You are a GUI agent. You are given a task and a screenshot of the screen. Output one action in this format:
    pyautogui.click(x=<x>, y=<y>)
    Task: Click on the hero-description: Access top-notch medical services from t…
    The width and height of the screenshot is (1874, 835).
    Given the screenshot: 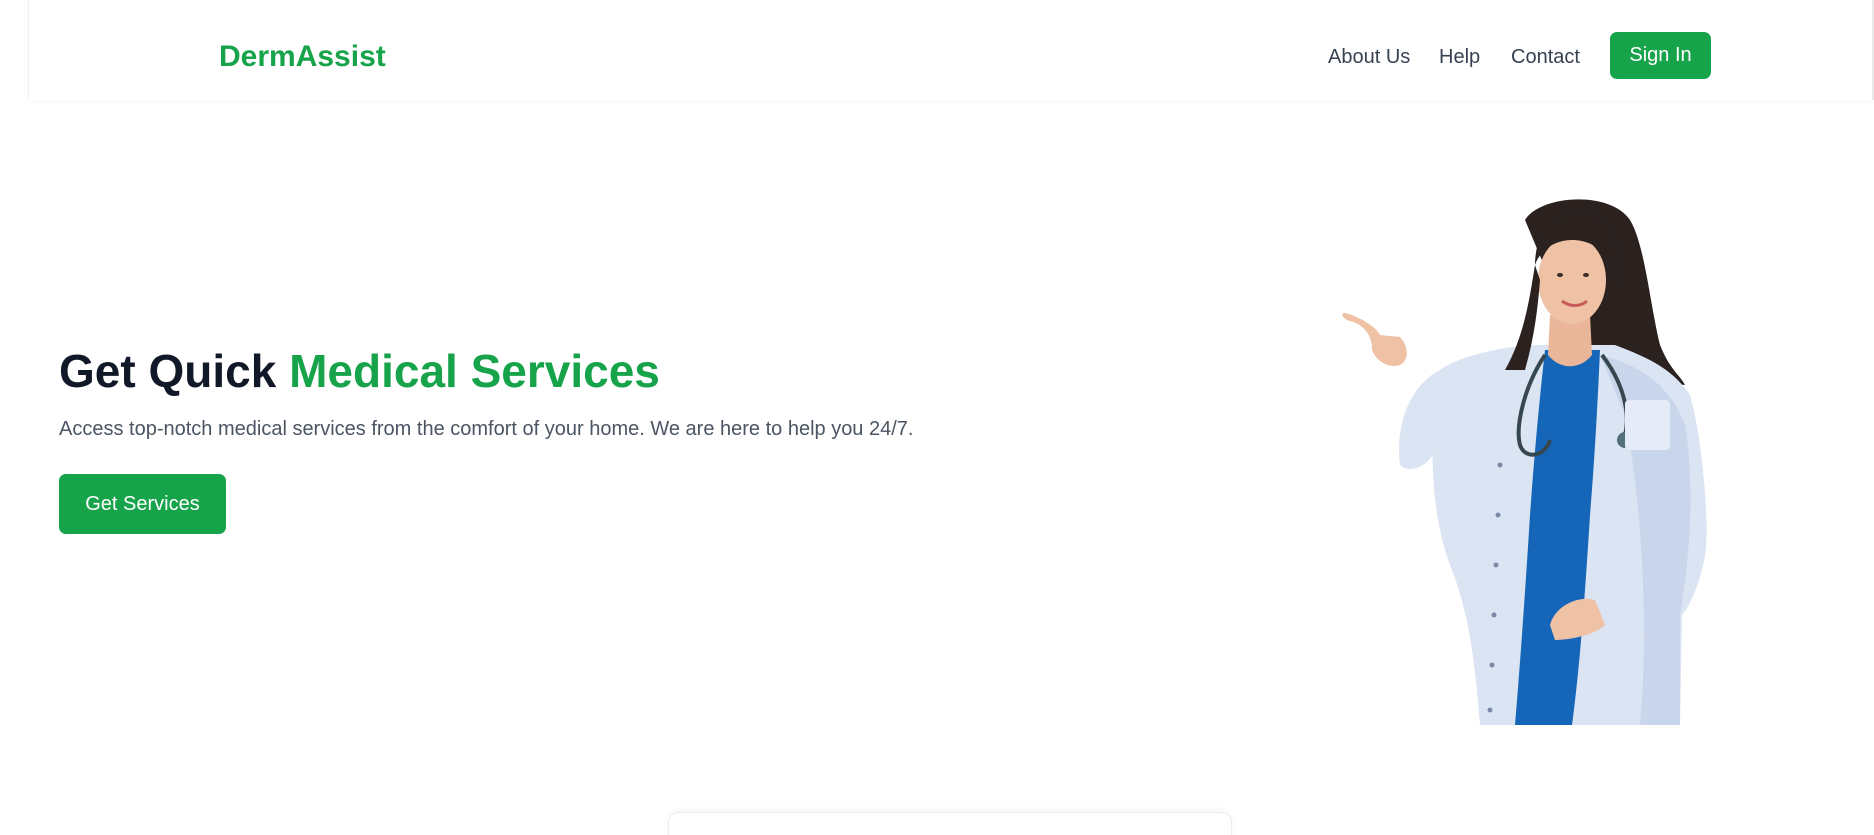 What is the action you would take?
    pyautogui.click(x=486, y=429)
    